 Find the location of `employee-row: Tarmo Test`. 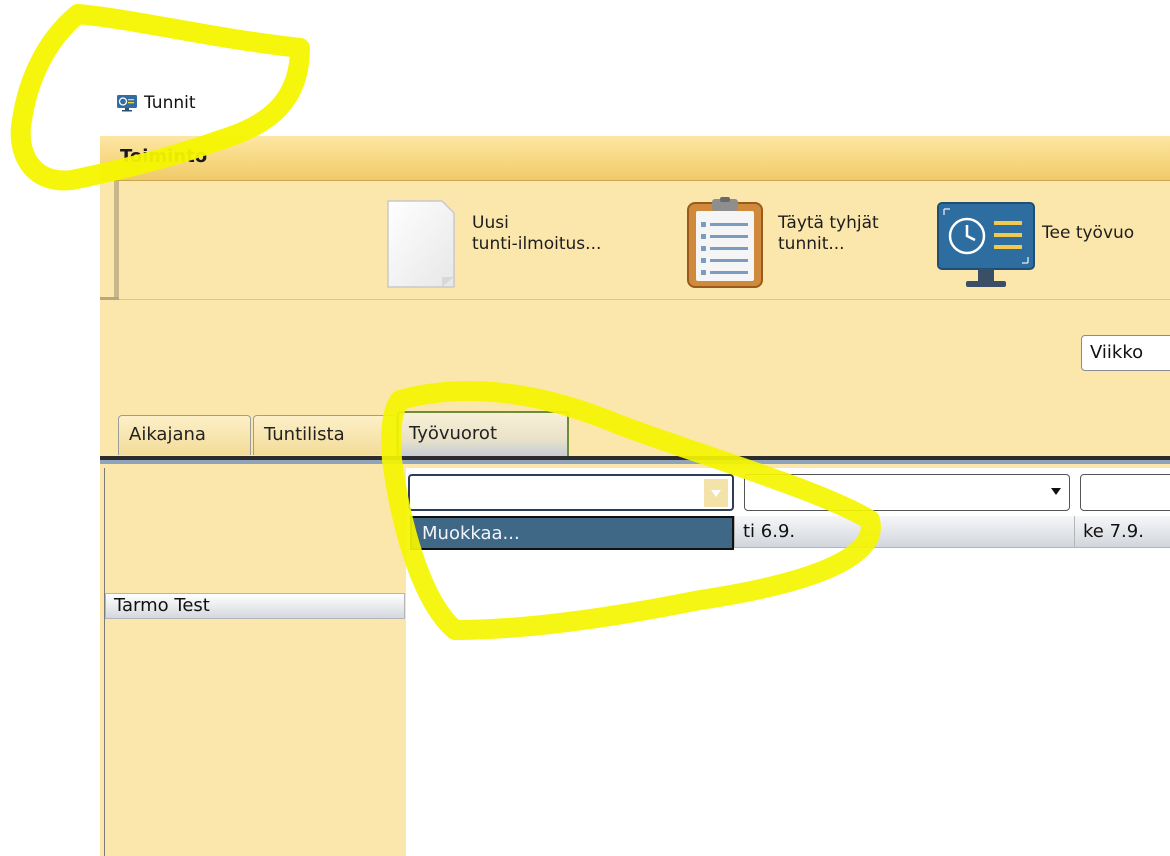

employee-row: Tarmo Test is located at coordinates (255, 606).